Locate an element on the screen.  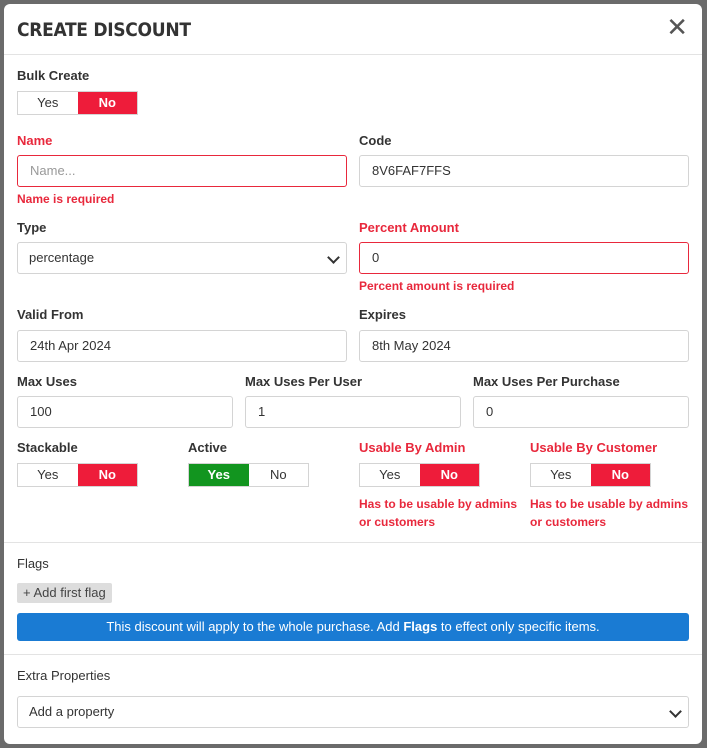
active-no: No is located at coordinates (279, 475).